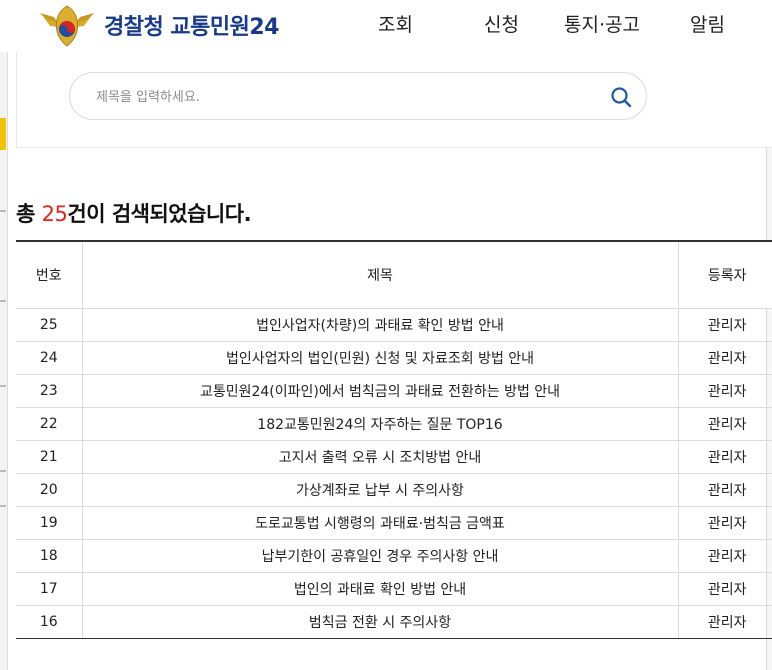 The width and height of the screenshot is (772, 670). I want to click on row-number: 19, so click(49, 523).